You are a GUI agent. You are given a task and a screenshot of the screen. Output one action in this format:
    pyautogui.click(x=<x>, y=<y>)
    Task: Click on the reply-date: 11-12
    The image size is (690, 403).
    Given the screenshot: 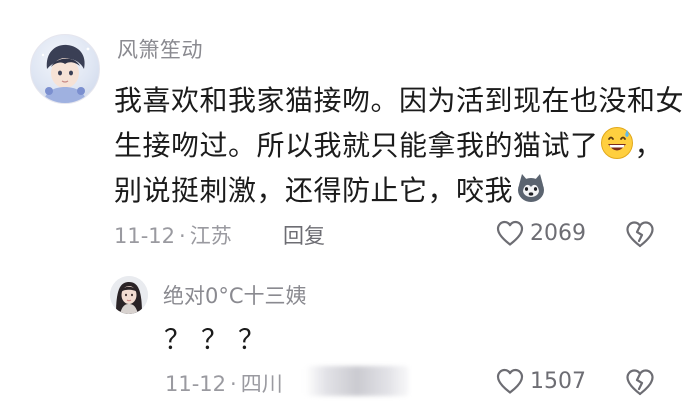 What is the action you would take?
    pyautogui.click(x=196, y=384)
    